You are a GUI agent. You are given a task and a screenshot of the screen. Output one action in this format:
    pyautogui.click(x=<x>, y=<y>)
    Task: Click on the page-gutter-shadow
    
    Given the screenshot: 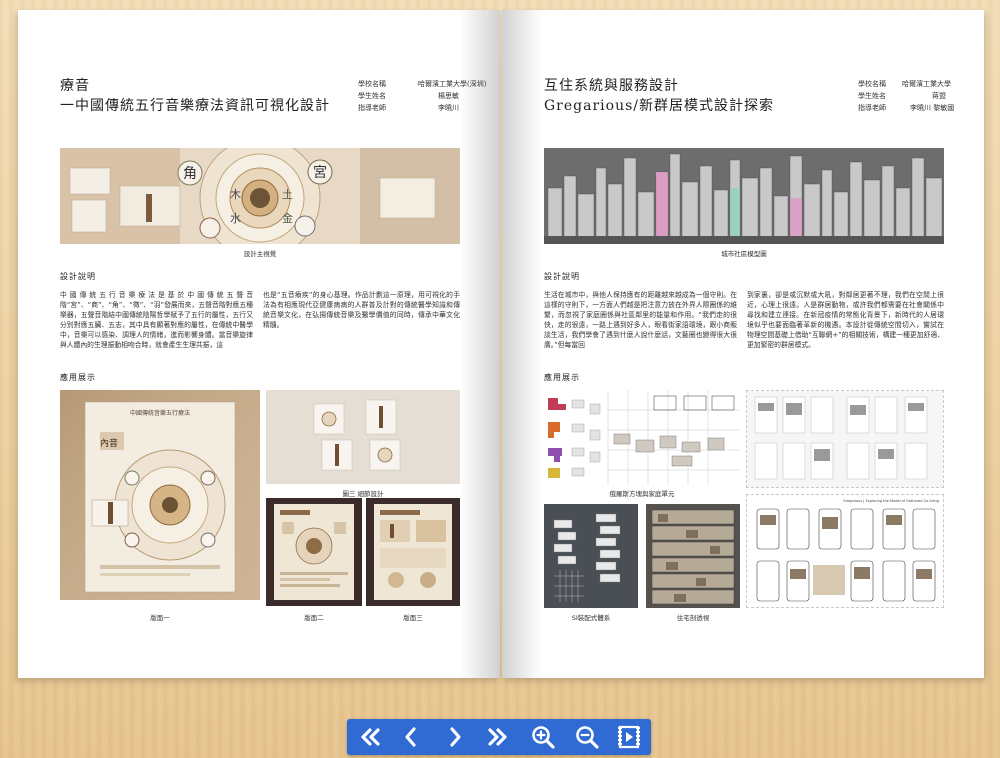 What is the action you would take?
    pyautogui.click(x=522, y=344)
    